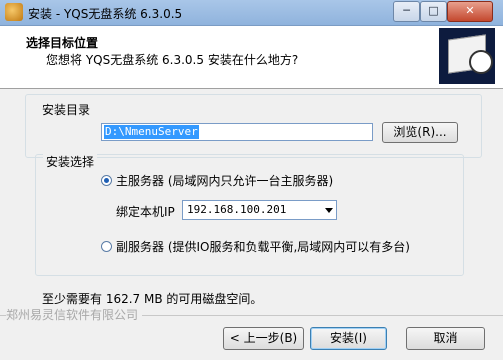 The width and height of the screenshot is (503, 360). Describe the element at coordinates (263, 338) in the screenshot. I see `back-button: < 上一步(B)` at that location.